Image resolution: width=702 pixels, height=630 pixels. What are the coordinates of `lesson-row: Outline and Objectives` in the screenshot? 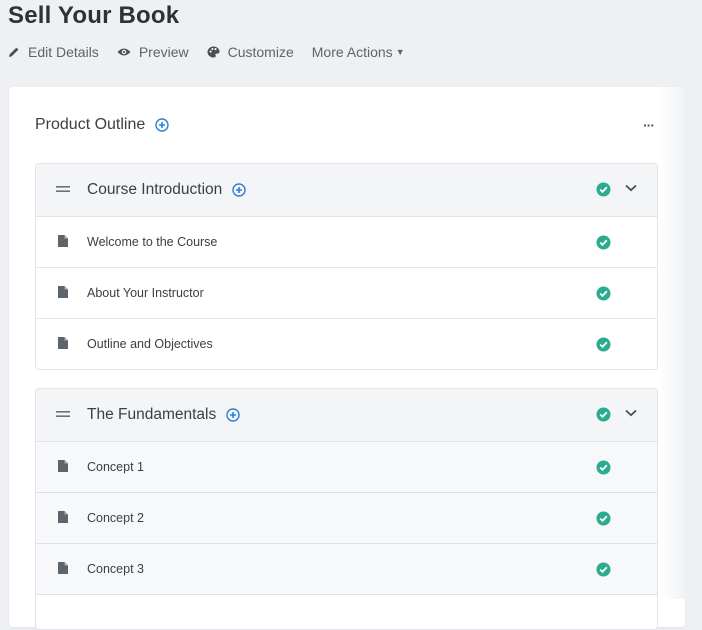 It's located at (346, 344).